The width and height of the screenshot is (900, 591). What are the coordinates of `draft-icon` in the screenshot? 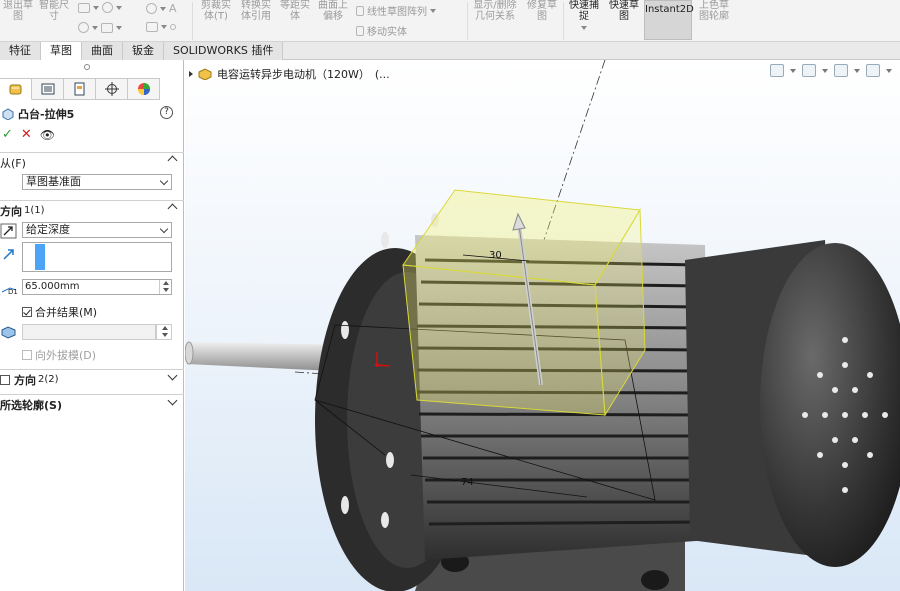 It's located at (9, 333).